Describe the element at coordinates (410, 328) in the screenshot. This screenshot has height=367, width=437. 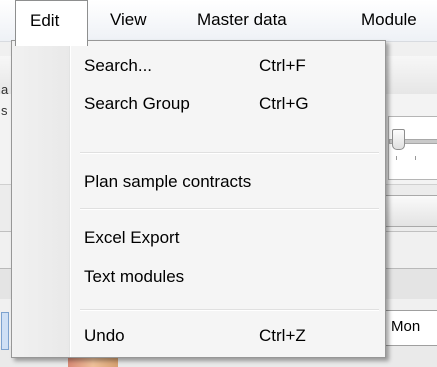
I see `grid-column-header-mon: Mon` at that location.